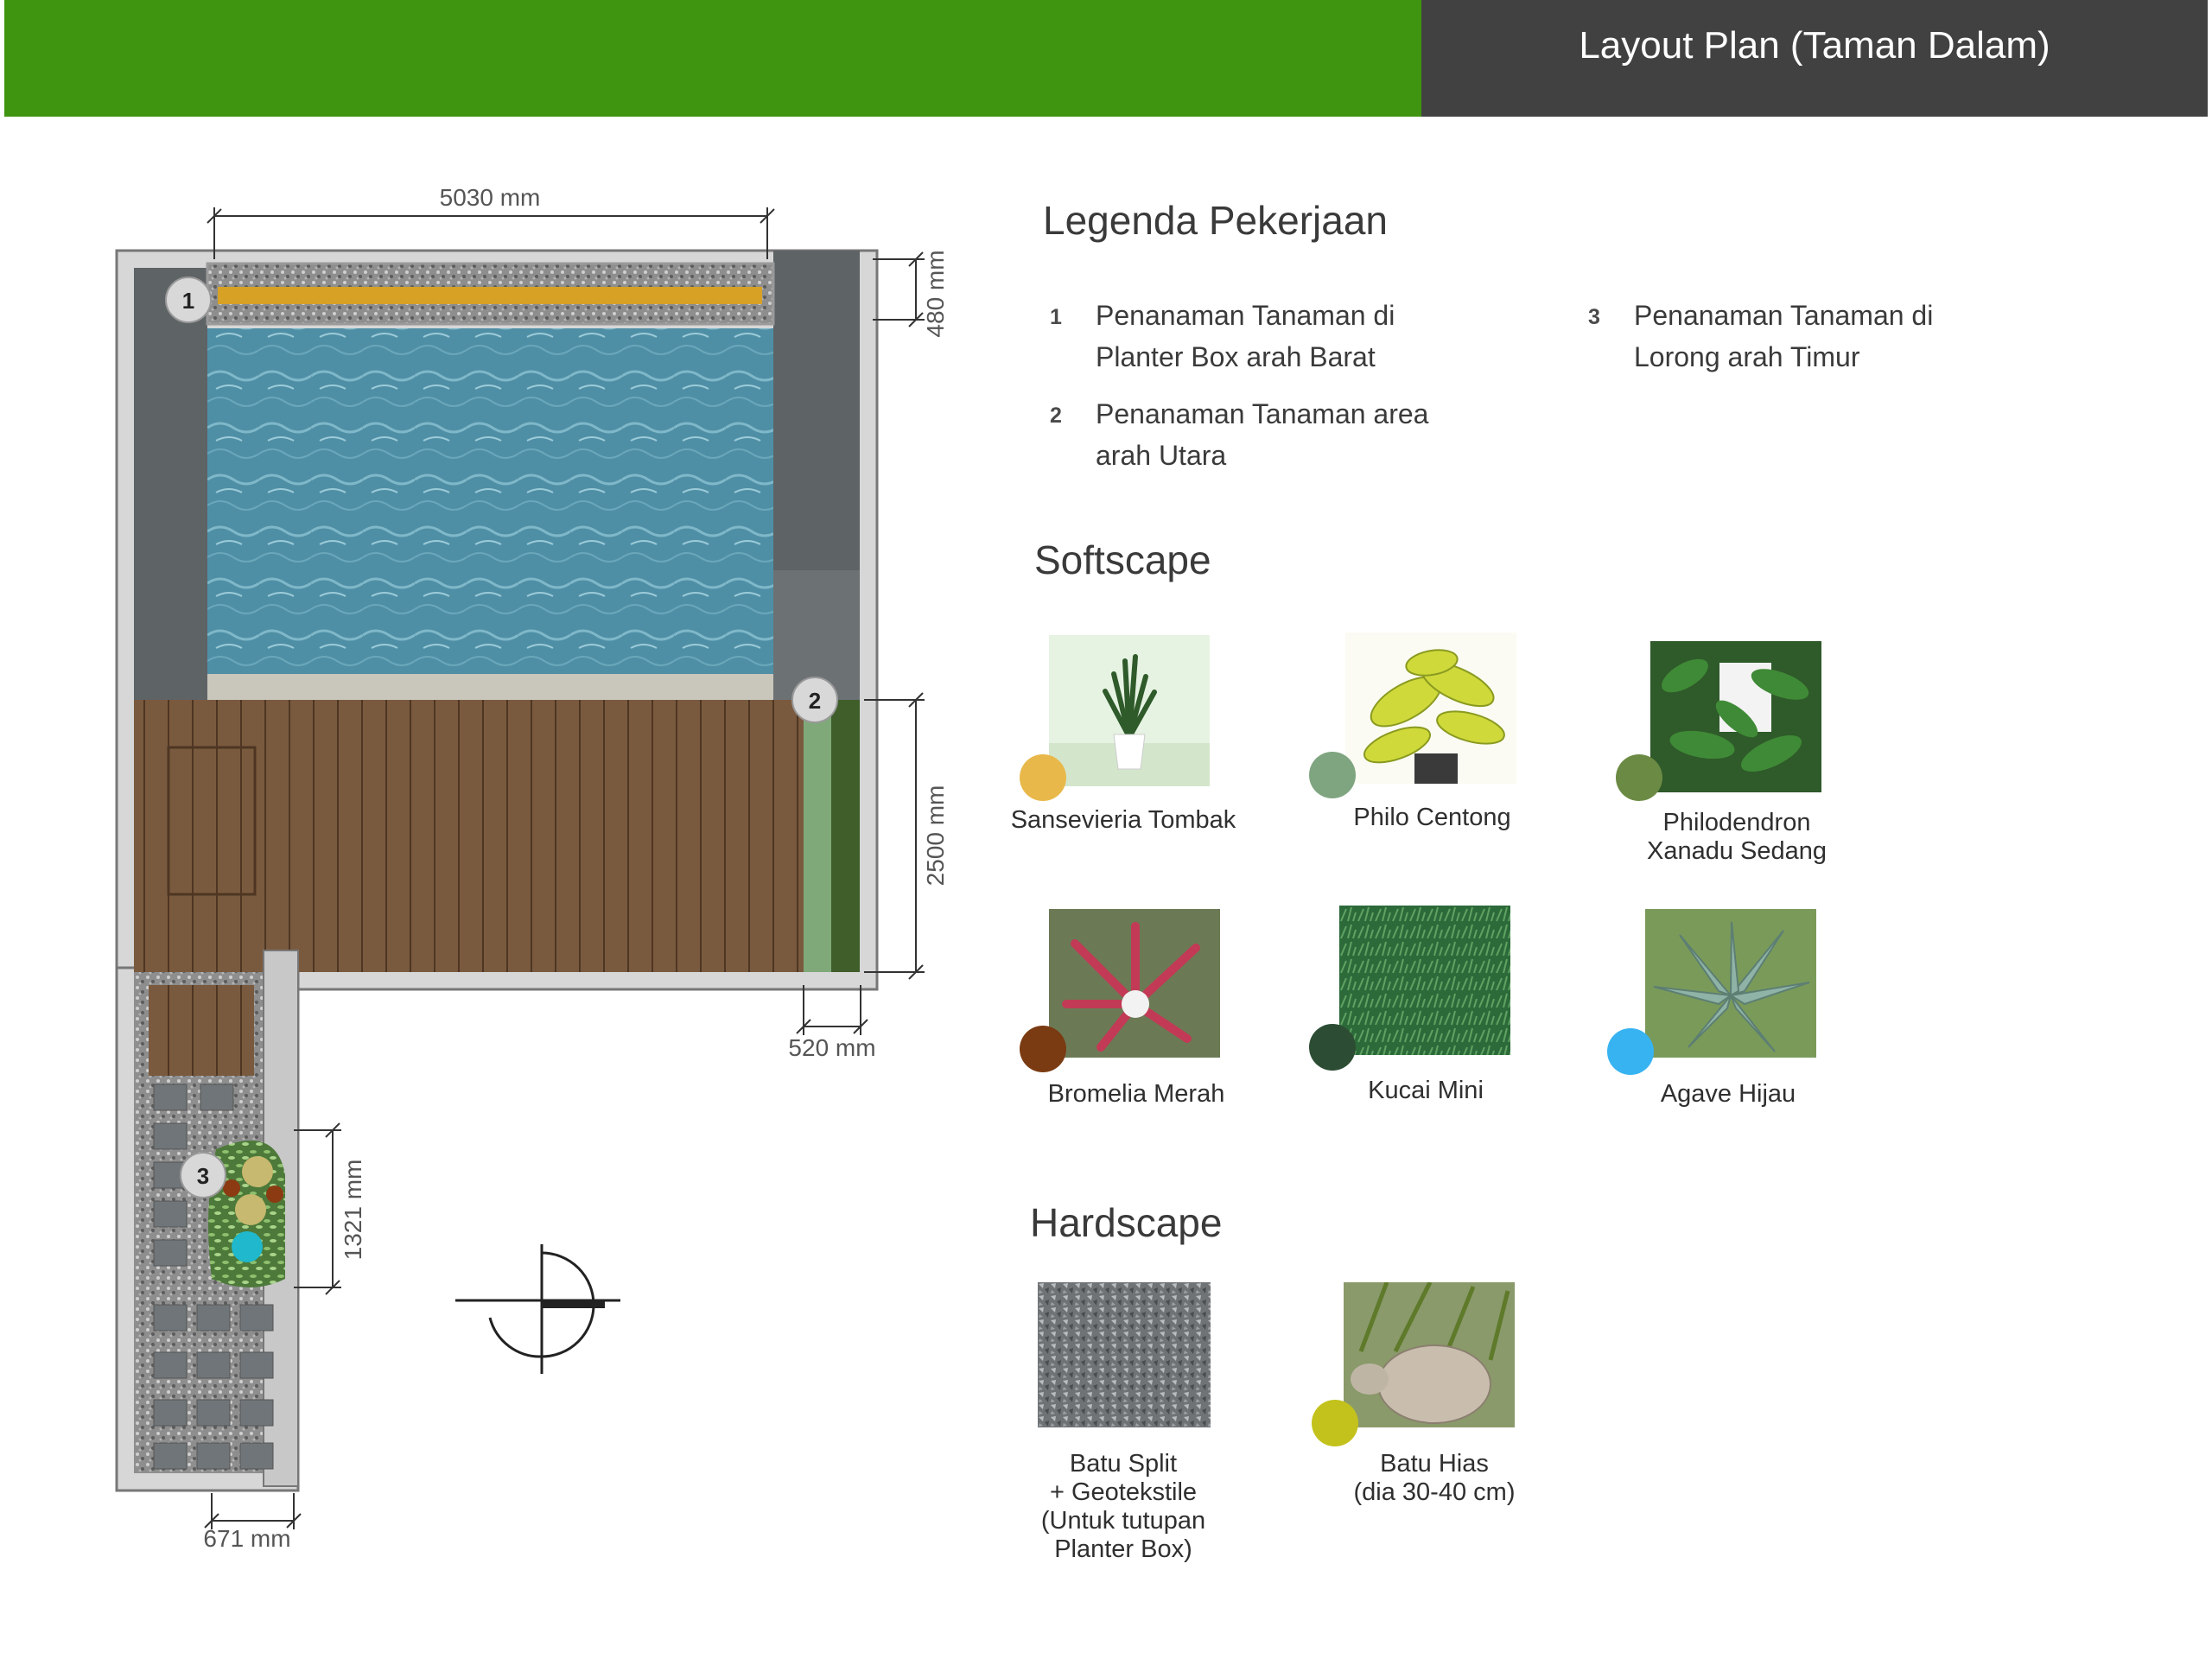 Image resolution: width=2212 pixels, height=1659 pixels. I want to click on gravel-photo, so click(1124, 1354).